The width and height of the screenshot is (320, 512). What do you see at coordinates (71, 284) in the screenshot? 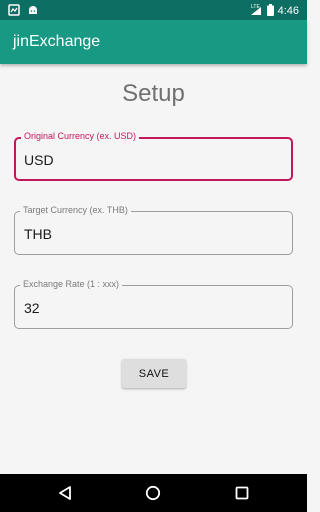
I see `exchange-rate-label: Exchange Rate (1 : xxx)` at bounding box center [71, 284].